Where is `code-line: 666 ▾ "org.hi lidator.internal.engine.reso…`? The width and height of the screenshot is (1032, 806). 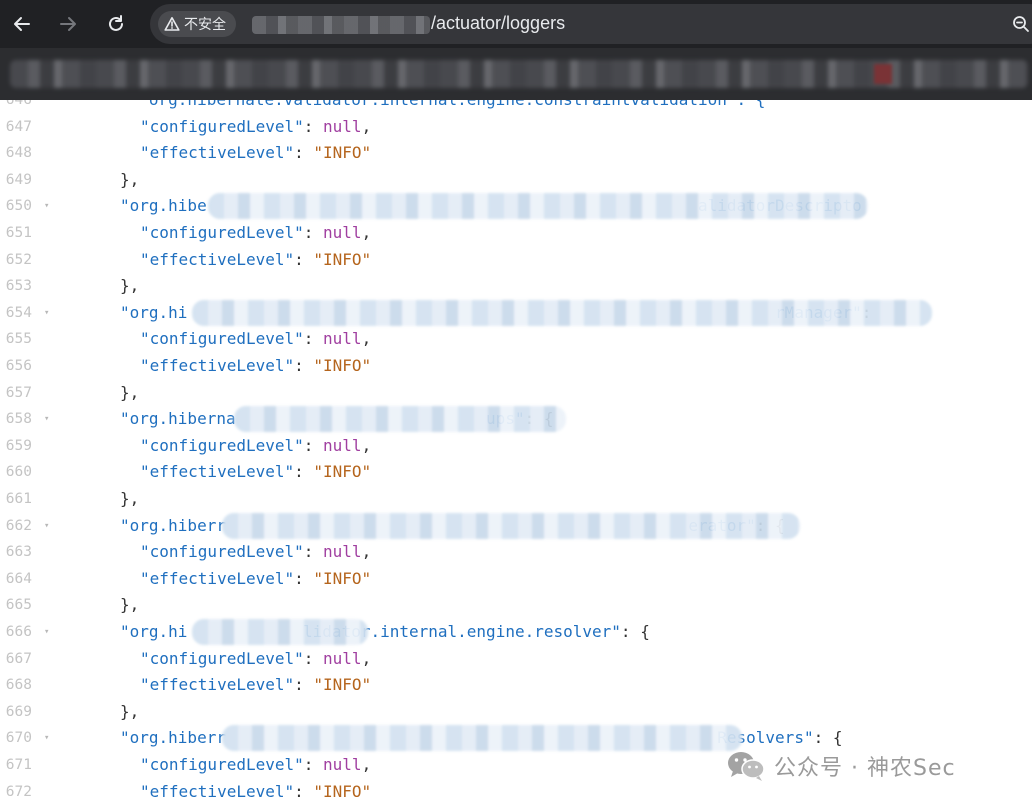
code-line: 666 ▾ "org.hi lidator.internal.engine.reso… is located at coordinates (516, 632).